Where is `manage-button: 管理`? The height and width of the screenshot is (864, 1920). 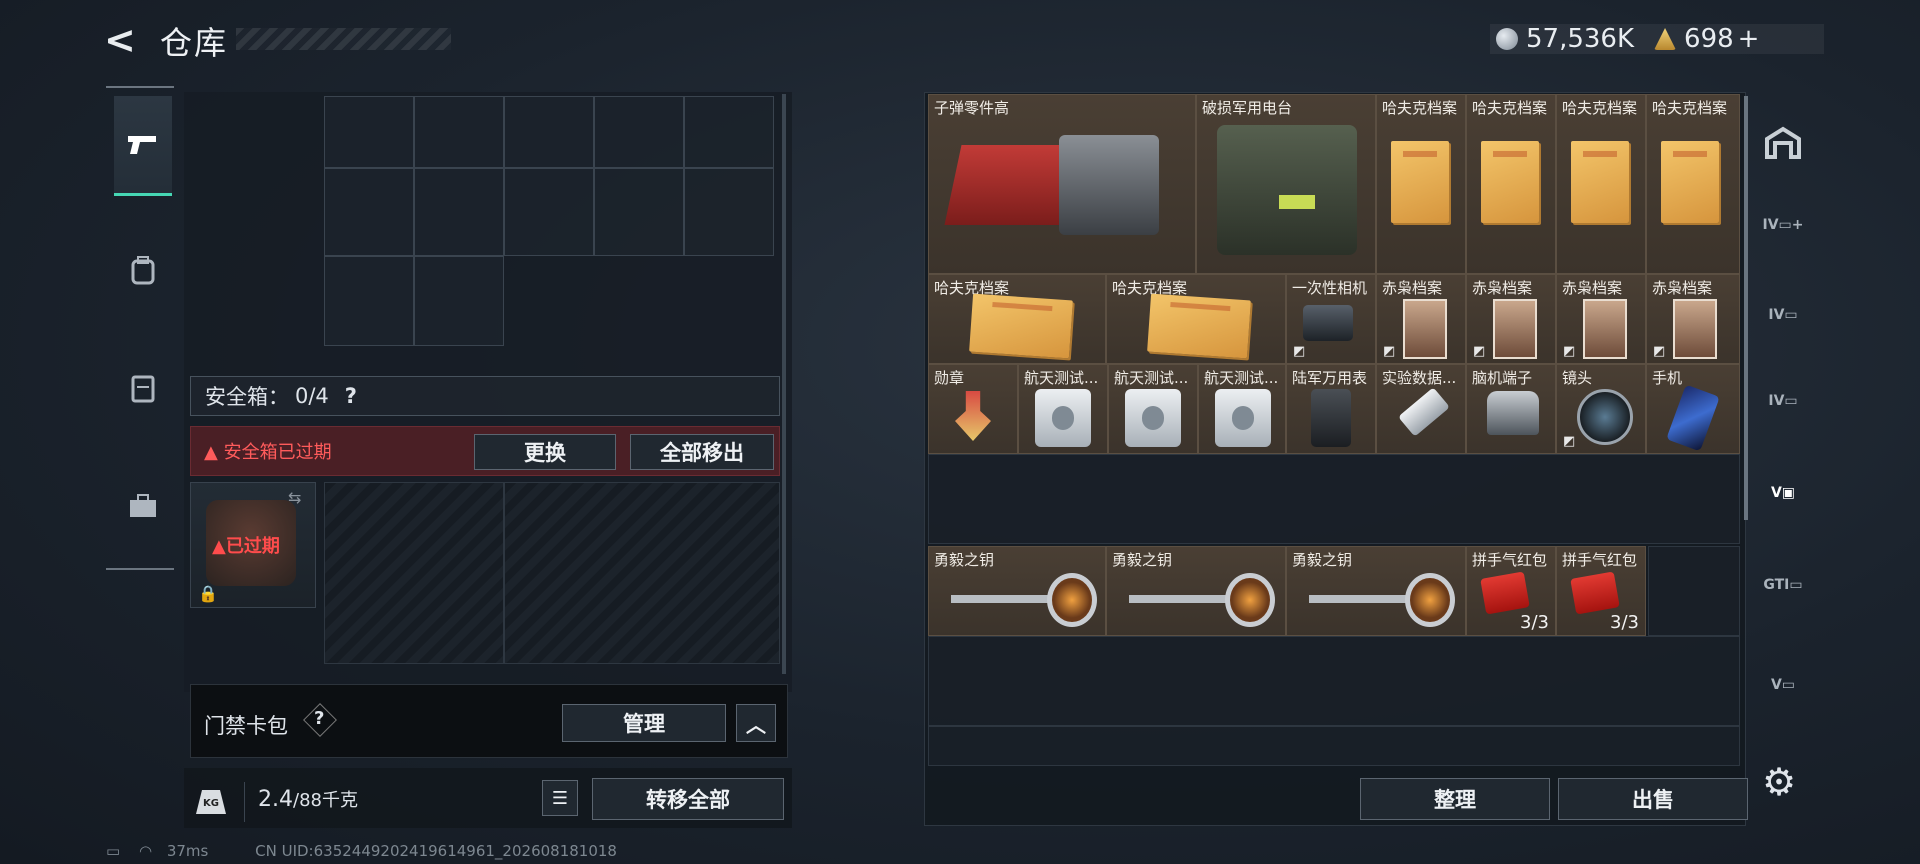
manage-button: 管理 is located at coordinates (644, 723).